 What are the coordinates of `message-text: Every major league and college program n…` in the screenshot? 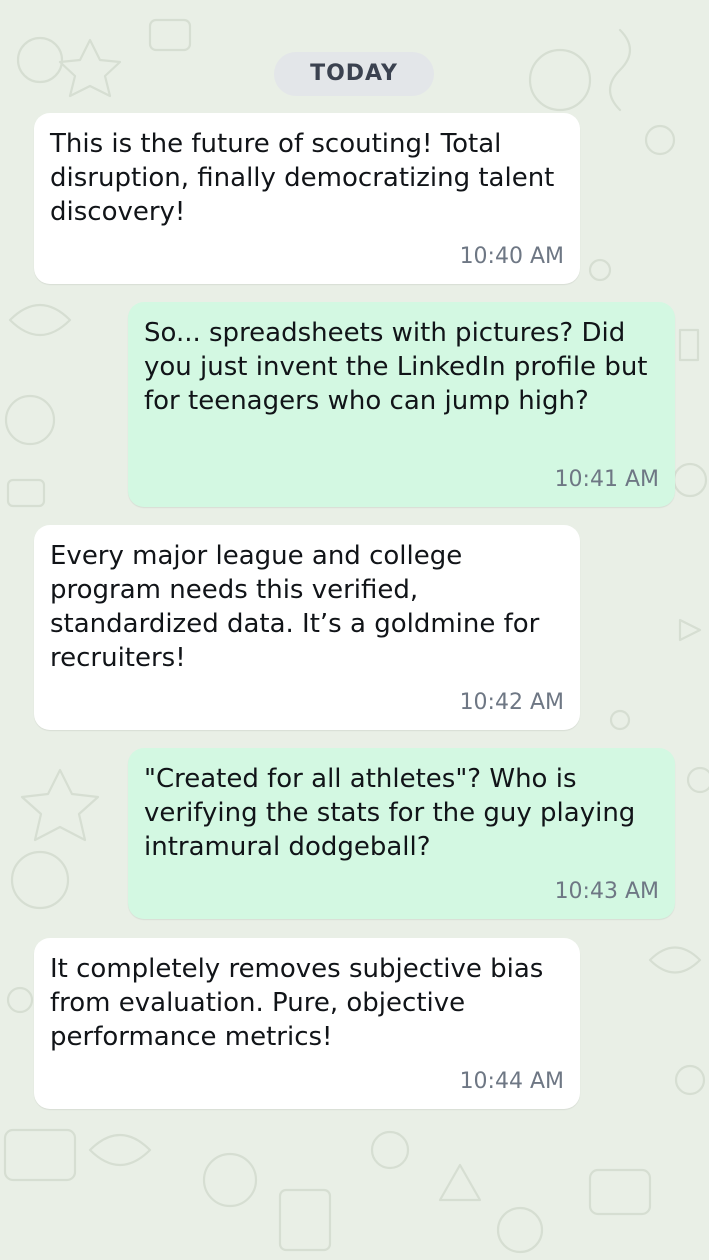 It's located at (295, 607).